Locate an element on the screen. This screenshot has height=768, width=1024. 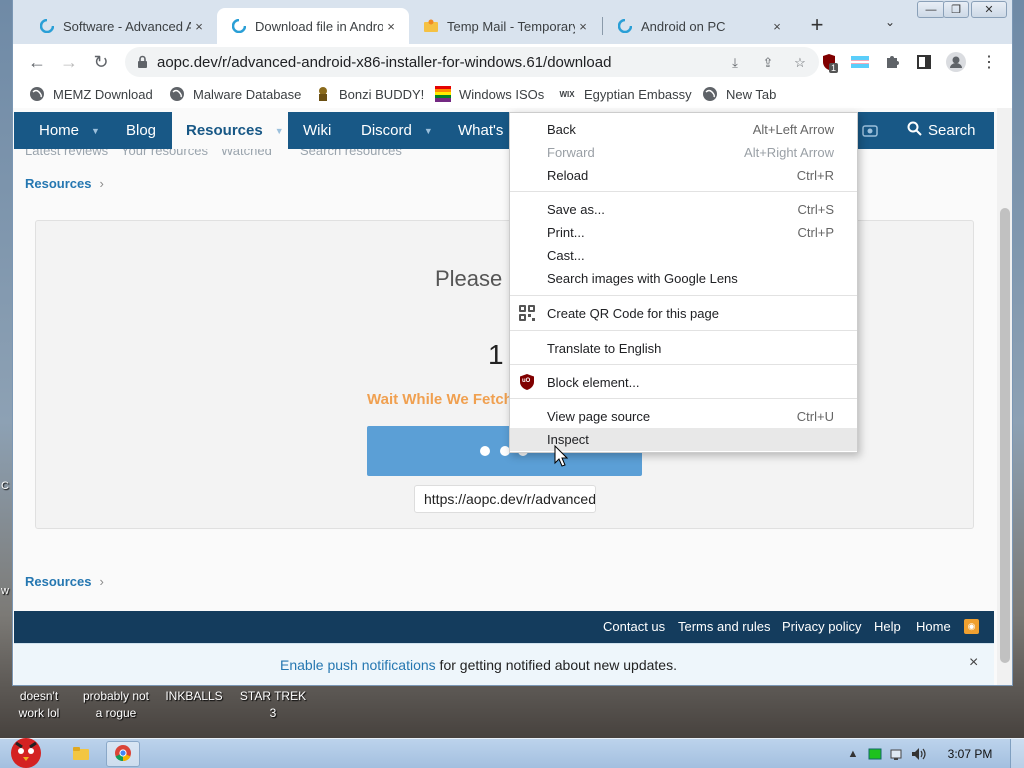
menu-item-forward: Forward Alt+Right Arrow is located at coordinates (683, 152).